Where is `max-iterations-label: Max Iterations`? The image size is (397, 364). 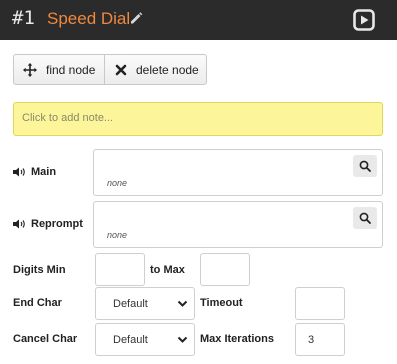
max-iterations-label: Max Iterations is located at coordinates (237, 339).